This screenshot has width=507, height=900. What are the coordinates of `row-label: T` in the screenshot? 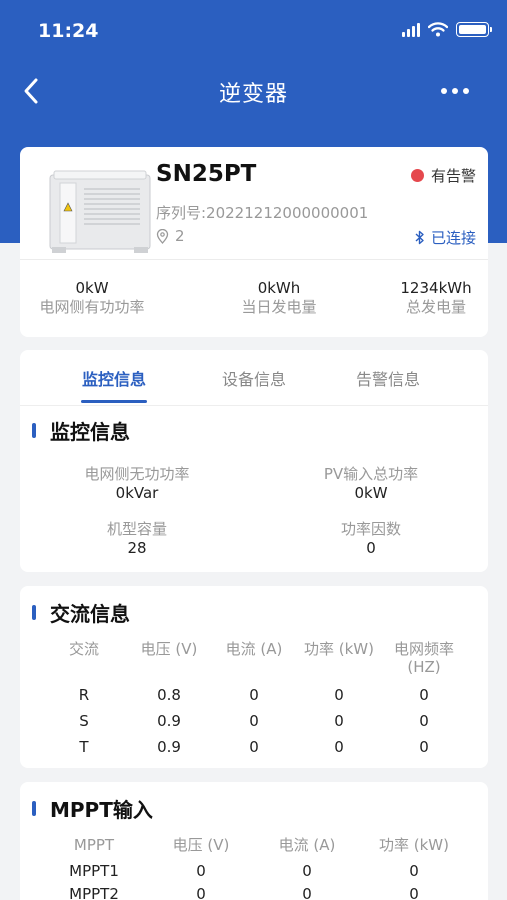 It's located at (84, 747).